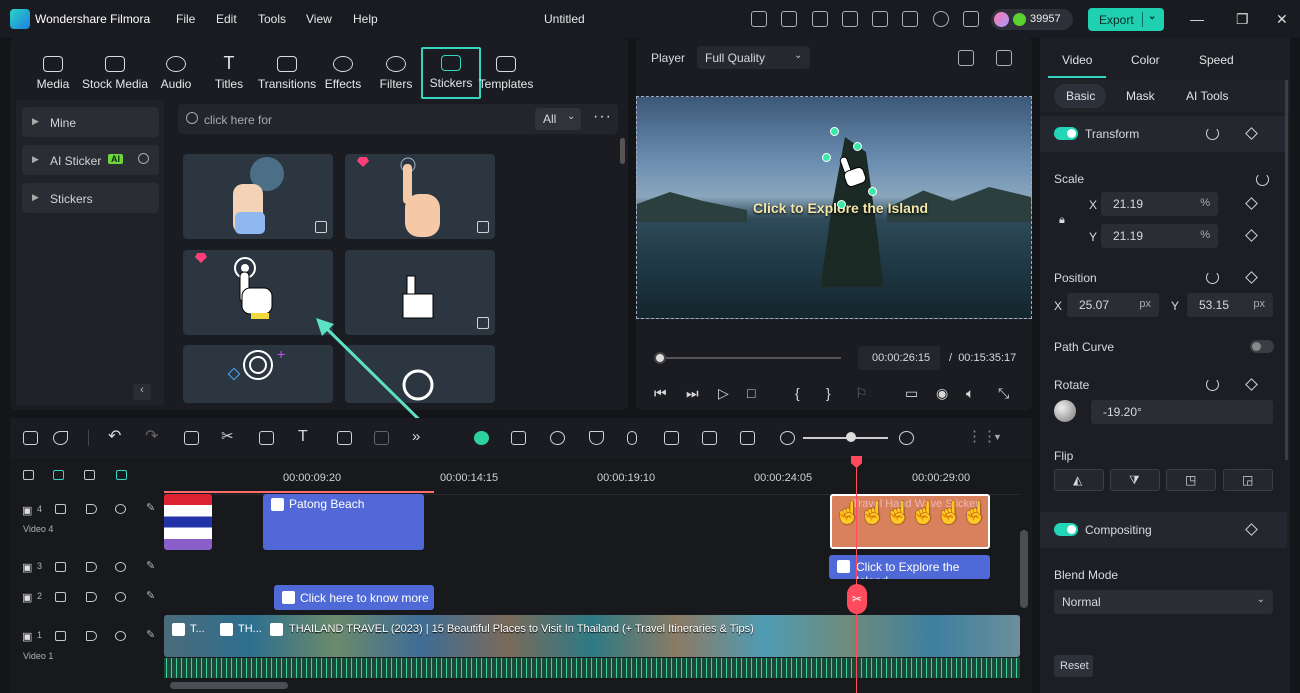 The width and height of the screenshot is (1300, 693). What do you see at coordinates (748, 358) in the screenshot?
I see `seek-bar` at bounding box center [748, 358].